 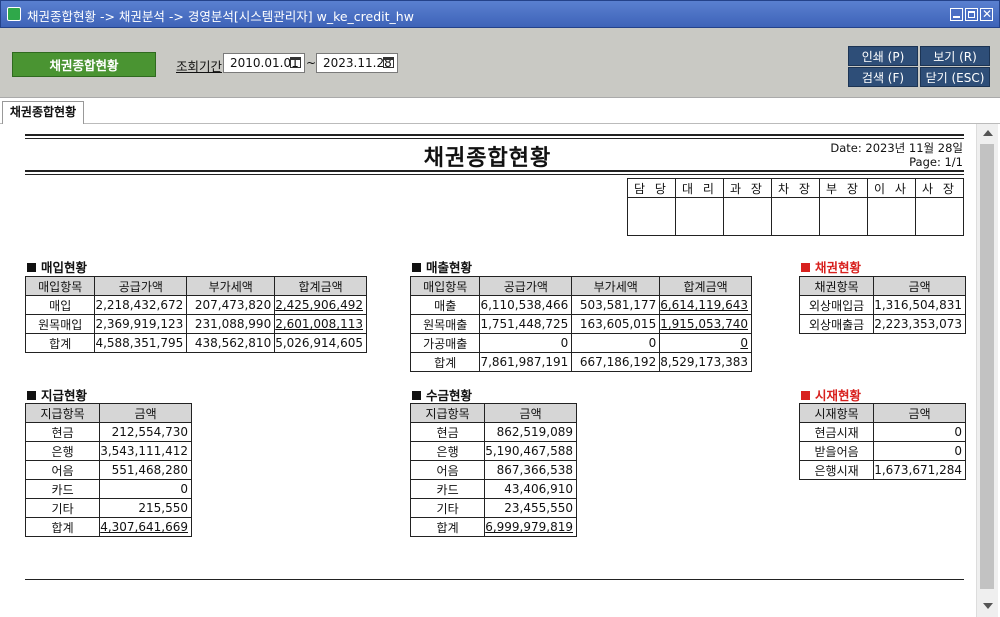 I want to click on amount-cell: 6,999,979,819, so click(x=530, y=527).